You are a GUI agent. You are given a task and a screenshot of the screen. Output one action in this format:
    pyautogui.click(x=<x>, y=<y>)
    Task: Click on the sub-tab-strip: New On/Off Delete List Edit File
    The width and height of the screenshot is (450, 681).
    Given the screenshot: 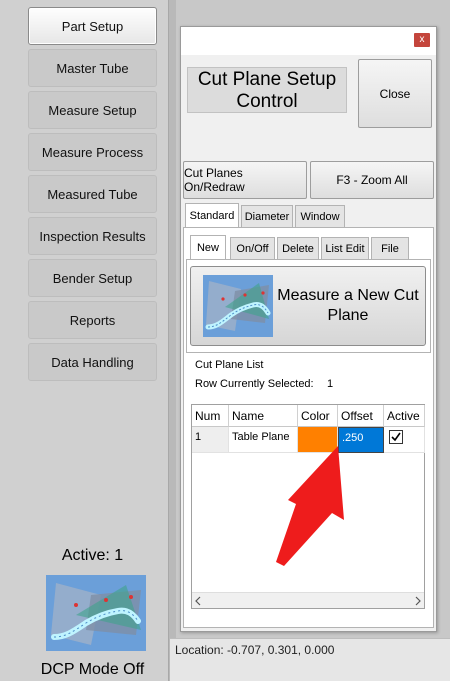 What is the action you would take?
    pyautogui.click(x=305, y=247)
    